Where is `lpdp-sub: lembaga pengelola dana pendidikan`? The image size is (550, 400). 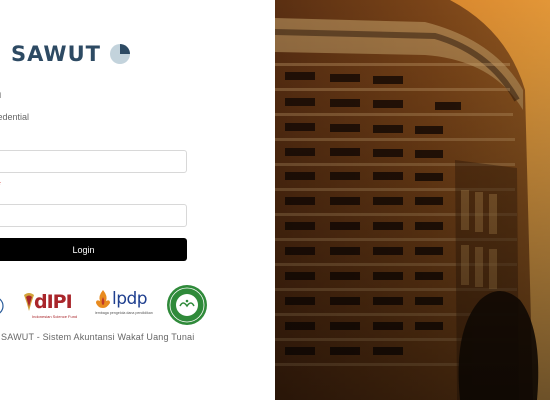 lpdp-sub: lembaga pengelola dana pendidikan is located at coordinates (124, 313).